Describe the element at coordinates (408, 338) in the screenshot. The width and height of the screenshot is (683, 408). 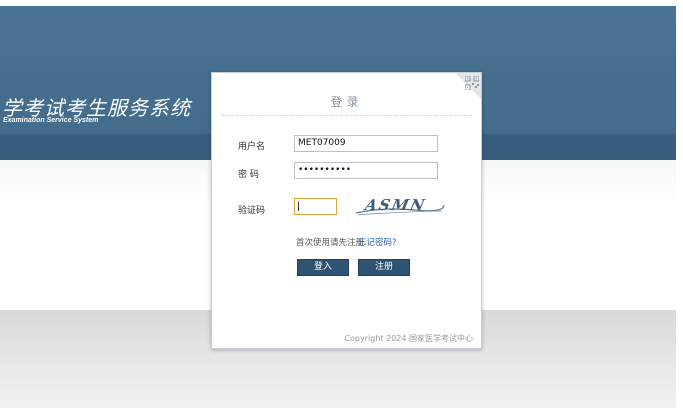
I see `copyright-text: Copyright 2024 国家医学考试中心` at that location.